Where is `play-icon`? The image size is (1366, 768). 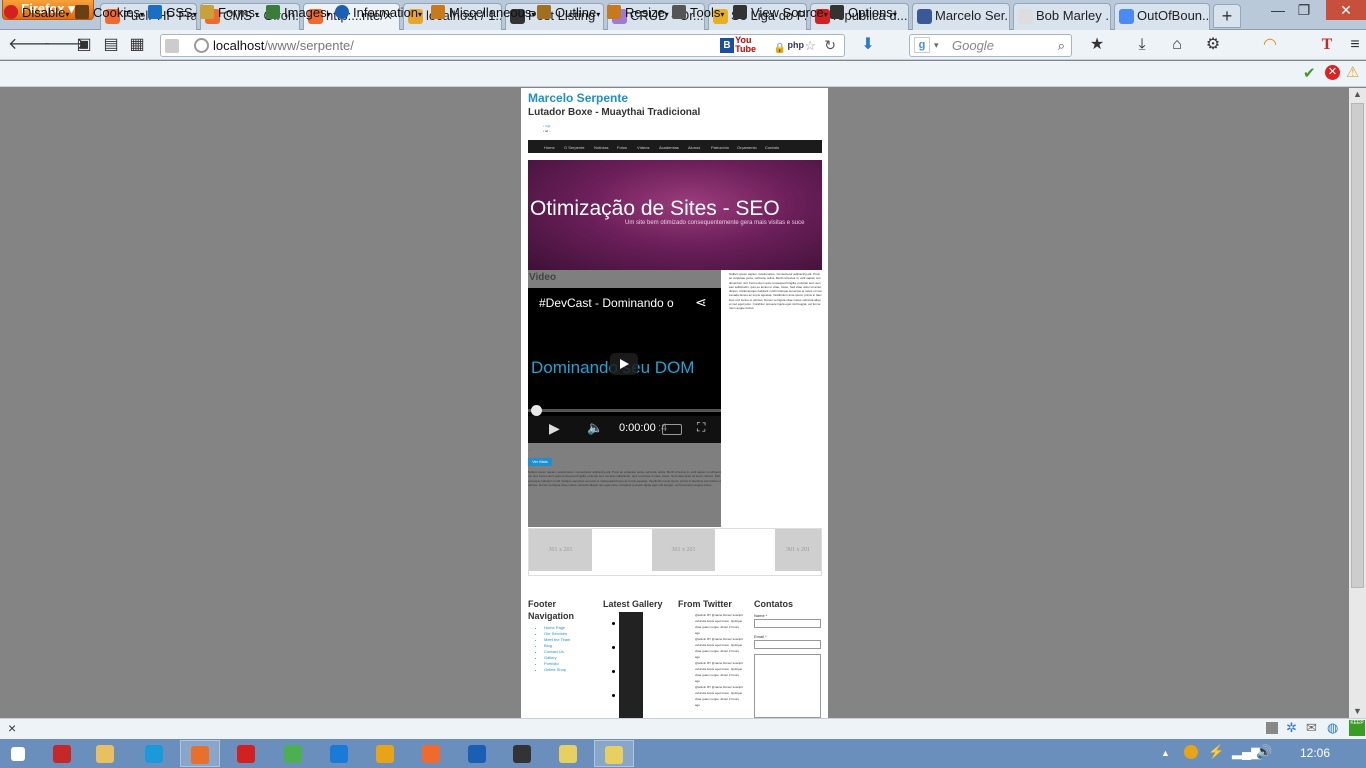
play-icon is located at coordinates (624, 364).